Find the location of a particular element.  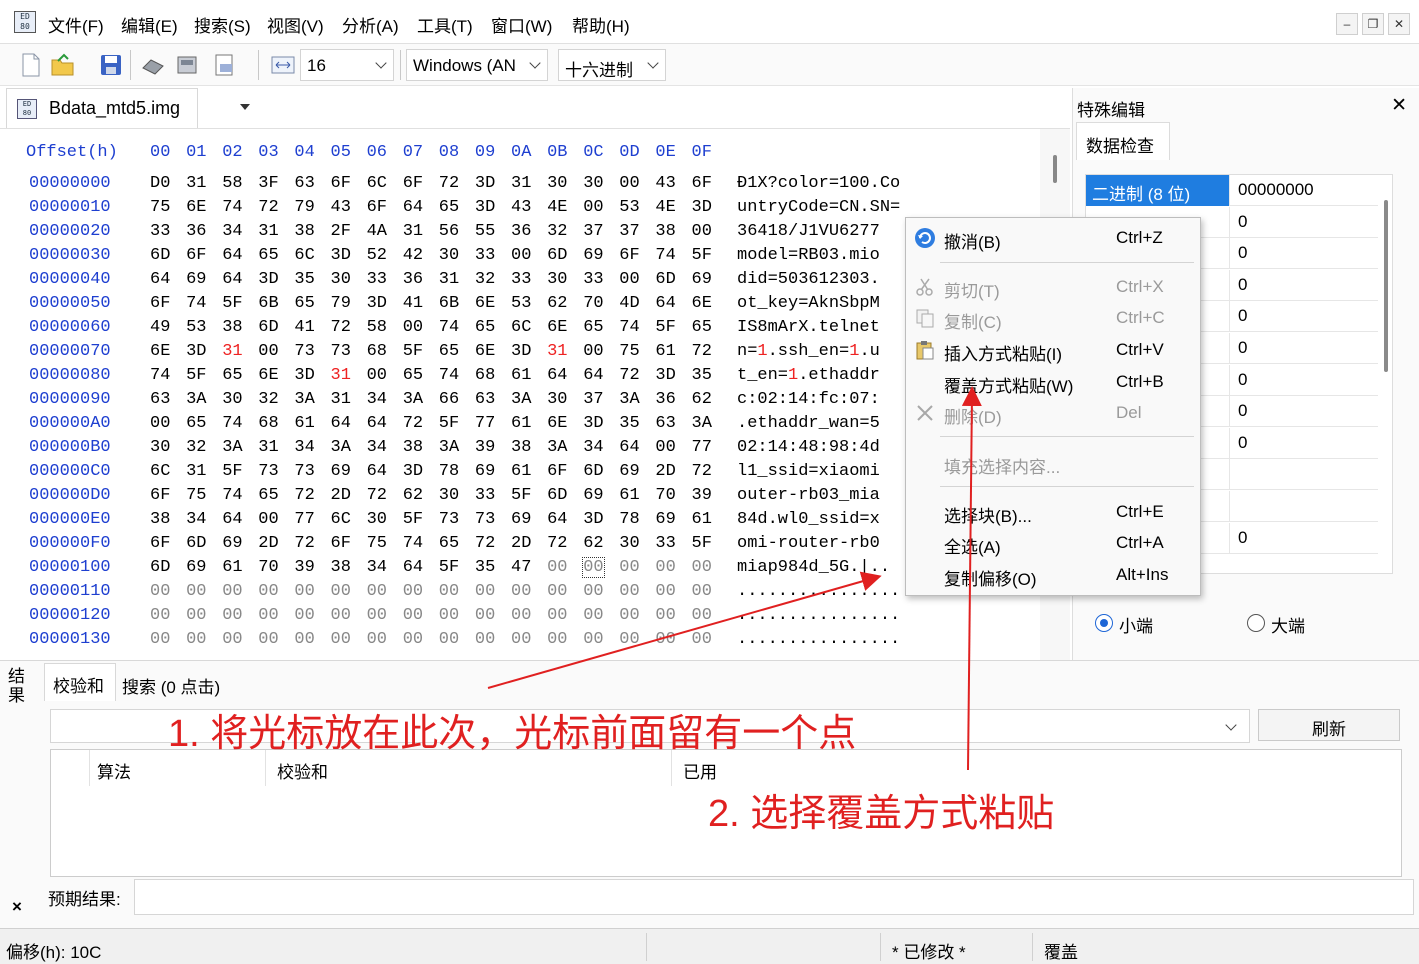

bytes-per-row-select: 16 is located at coordinates (347, 65).